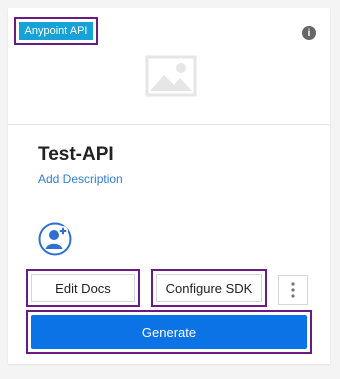 This screenshot has width=340, height=379. I want to click on generate-highlight: Generate, so click(169, 332).